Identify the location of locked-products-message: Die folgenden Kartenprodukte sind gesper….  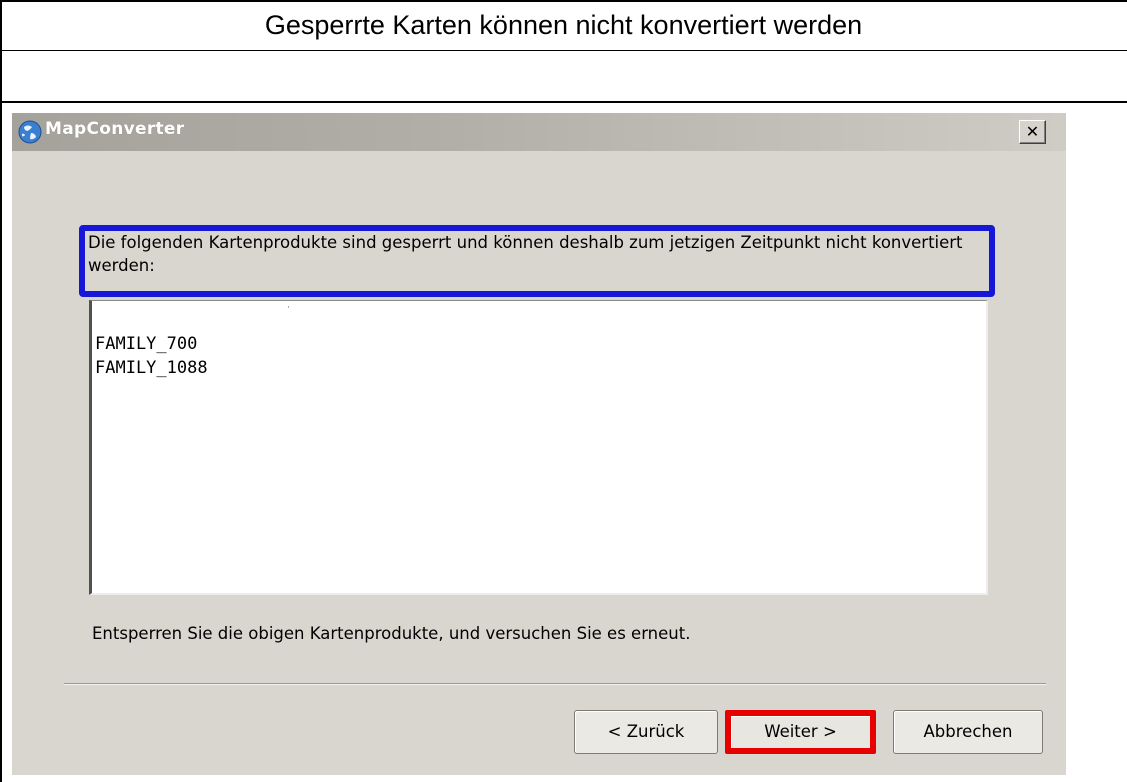
(525, 254).